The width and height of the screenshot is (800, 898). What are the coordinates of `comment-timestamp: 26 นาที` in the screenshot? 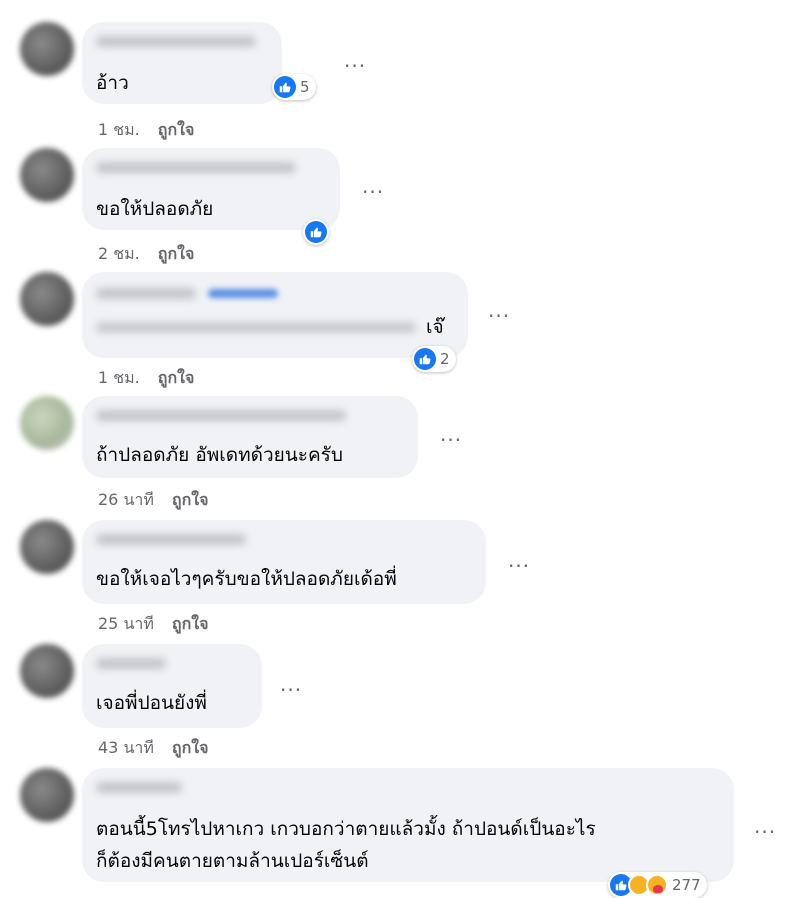 It's located at (126, 499).